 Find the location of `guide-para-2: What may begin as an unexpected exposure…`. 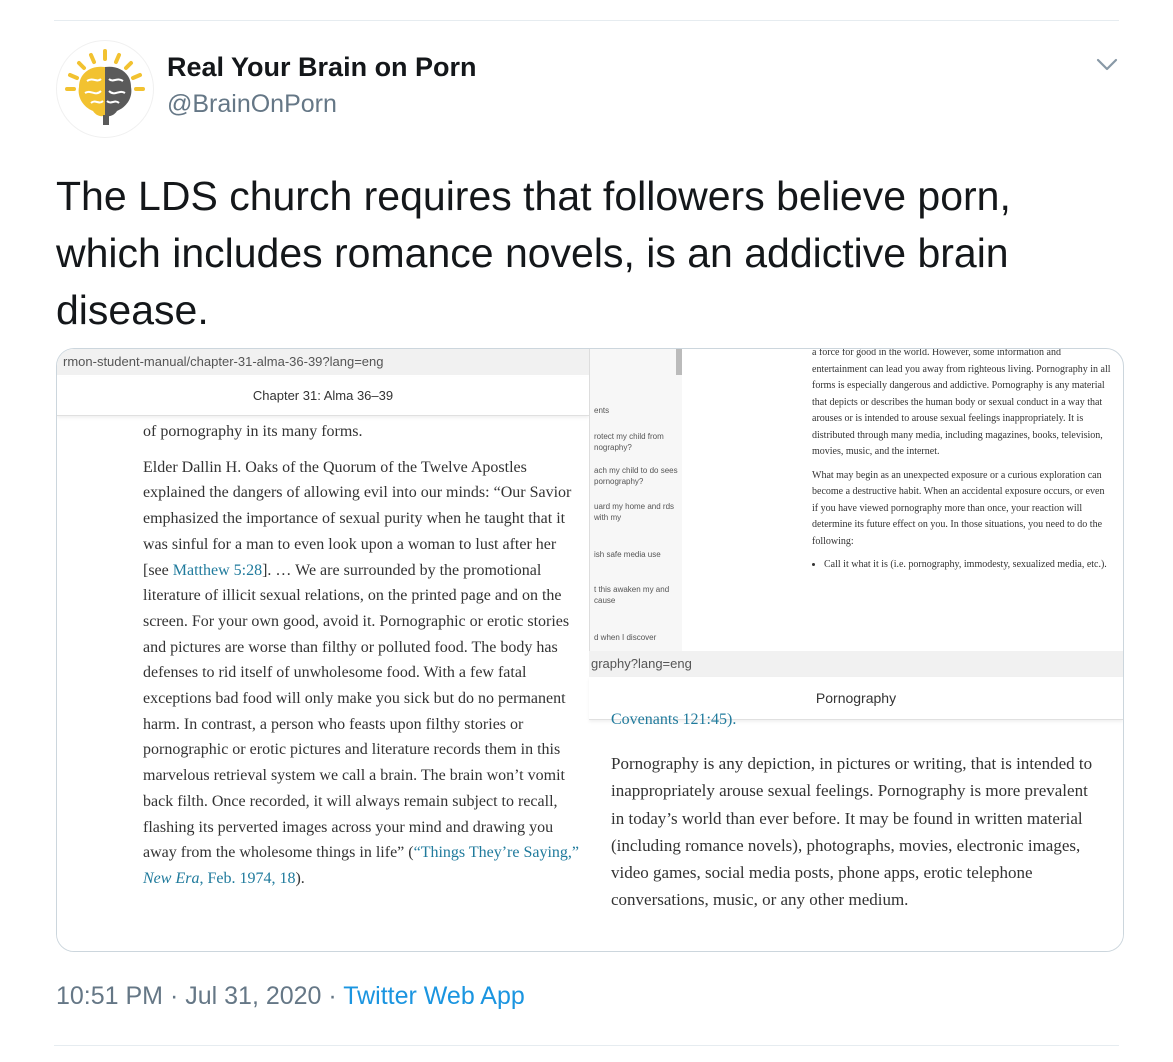

guide-para-2: What may begin as an unexpected exposure… is located at coordinates (958, 508).